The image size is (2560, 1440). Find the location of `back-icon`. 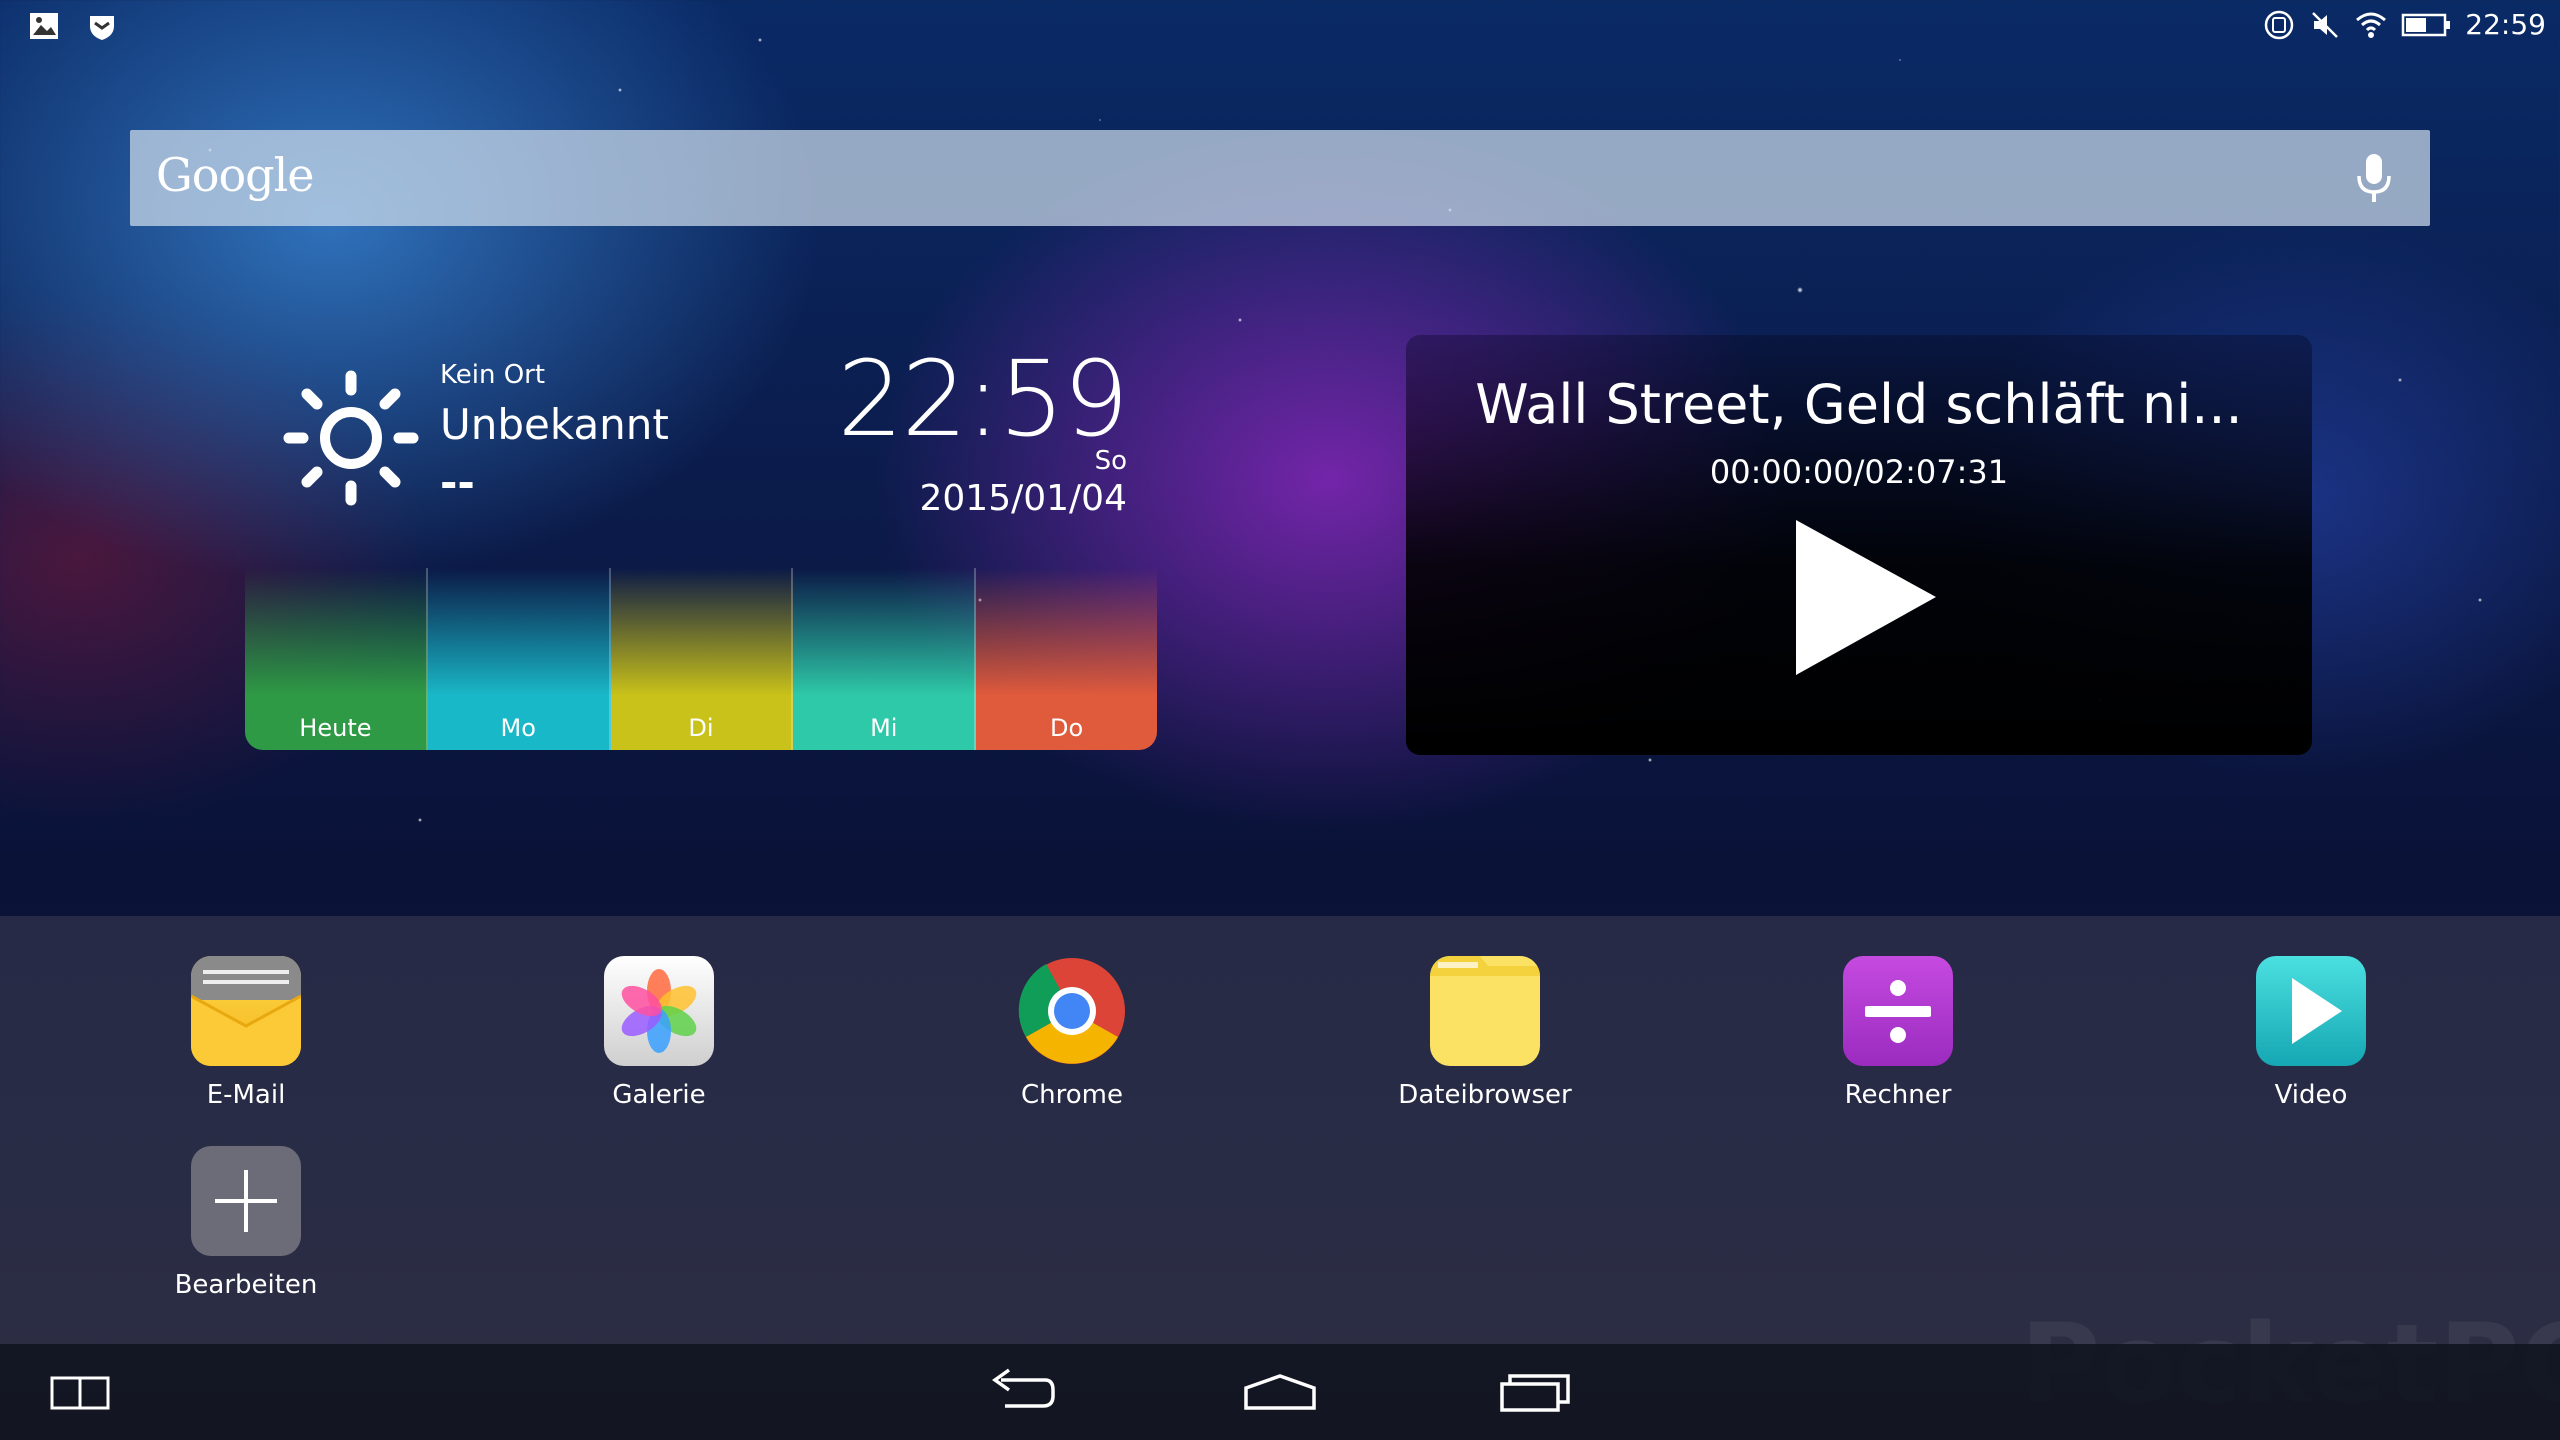

back-icon is located at coordinates (1021, 1392).